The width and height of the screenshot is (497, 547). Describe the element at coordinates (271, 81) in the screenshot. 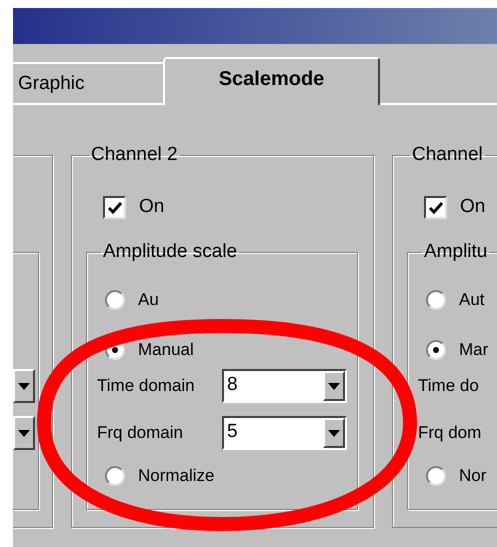

I see `tab: Scalemode` at that location.